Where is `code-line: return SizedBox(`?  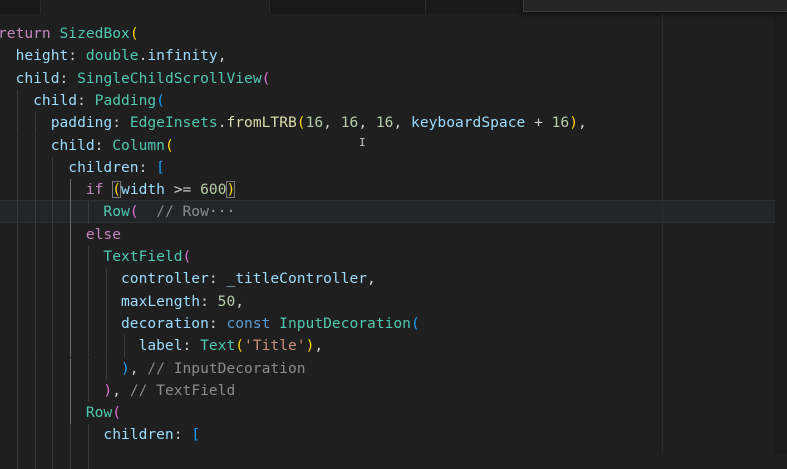
code-line: return SizedBox( is located at coordinates (69, 34).